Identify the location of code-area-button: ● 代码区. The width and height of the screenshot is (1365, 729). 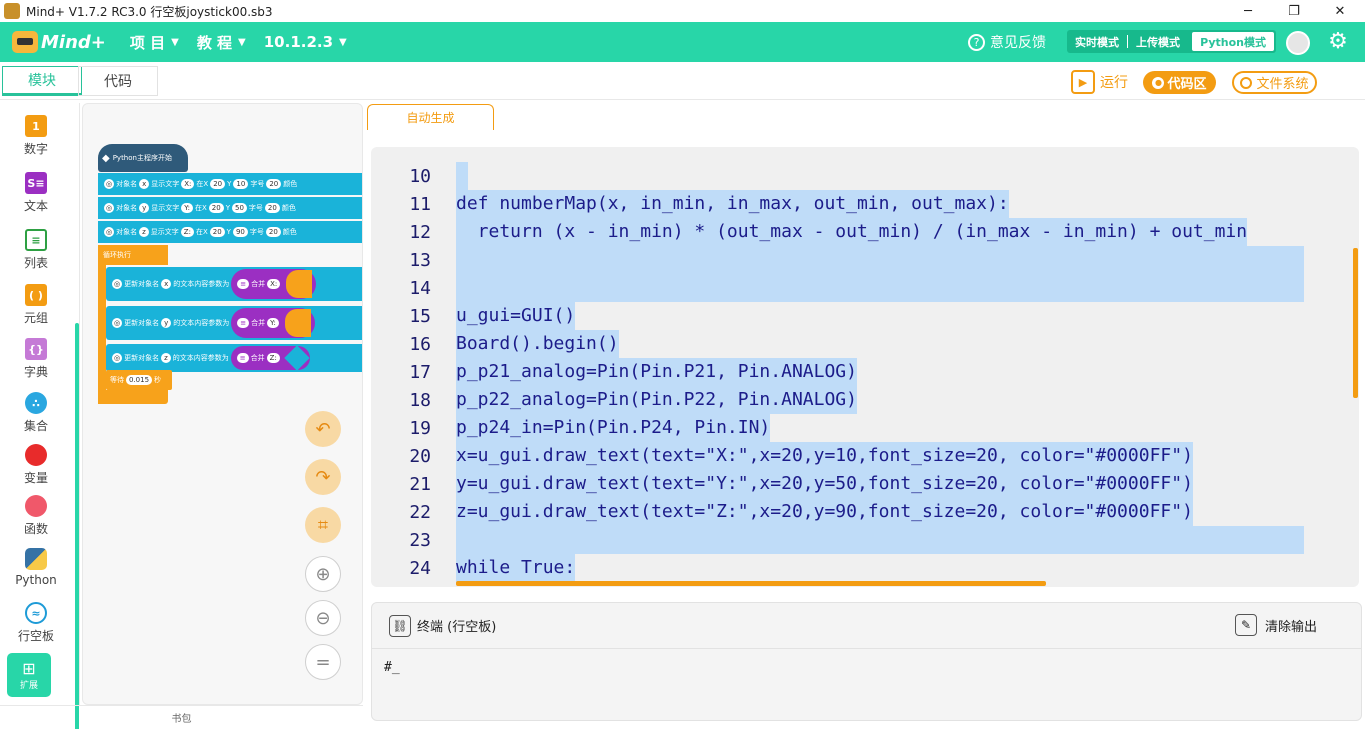
(1179, 82).